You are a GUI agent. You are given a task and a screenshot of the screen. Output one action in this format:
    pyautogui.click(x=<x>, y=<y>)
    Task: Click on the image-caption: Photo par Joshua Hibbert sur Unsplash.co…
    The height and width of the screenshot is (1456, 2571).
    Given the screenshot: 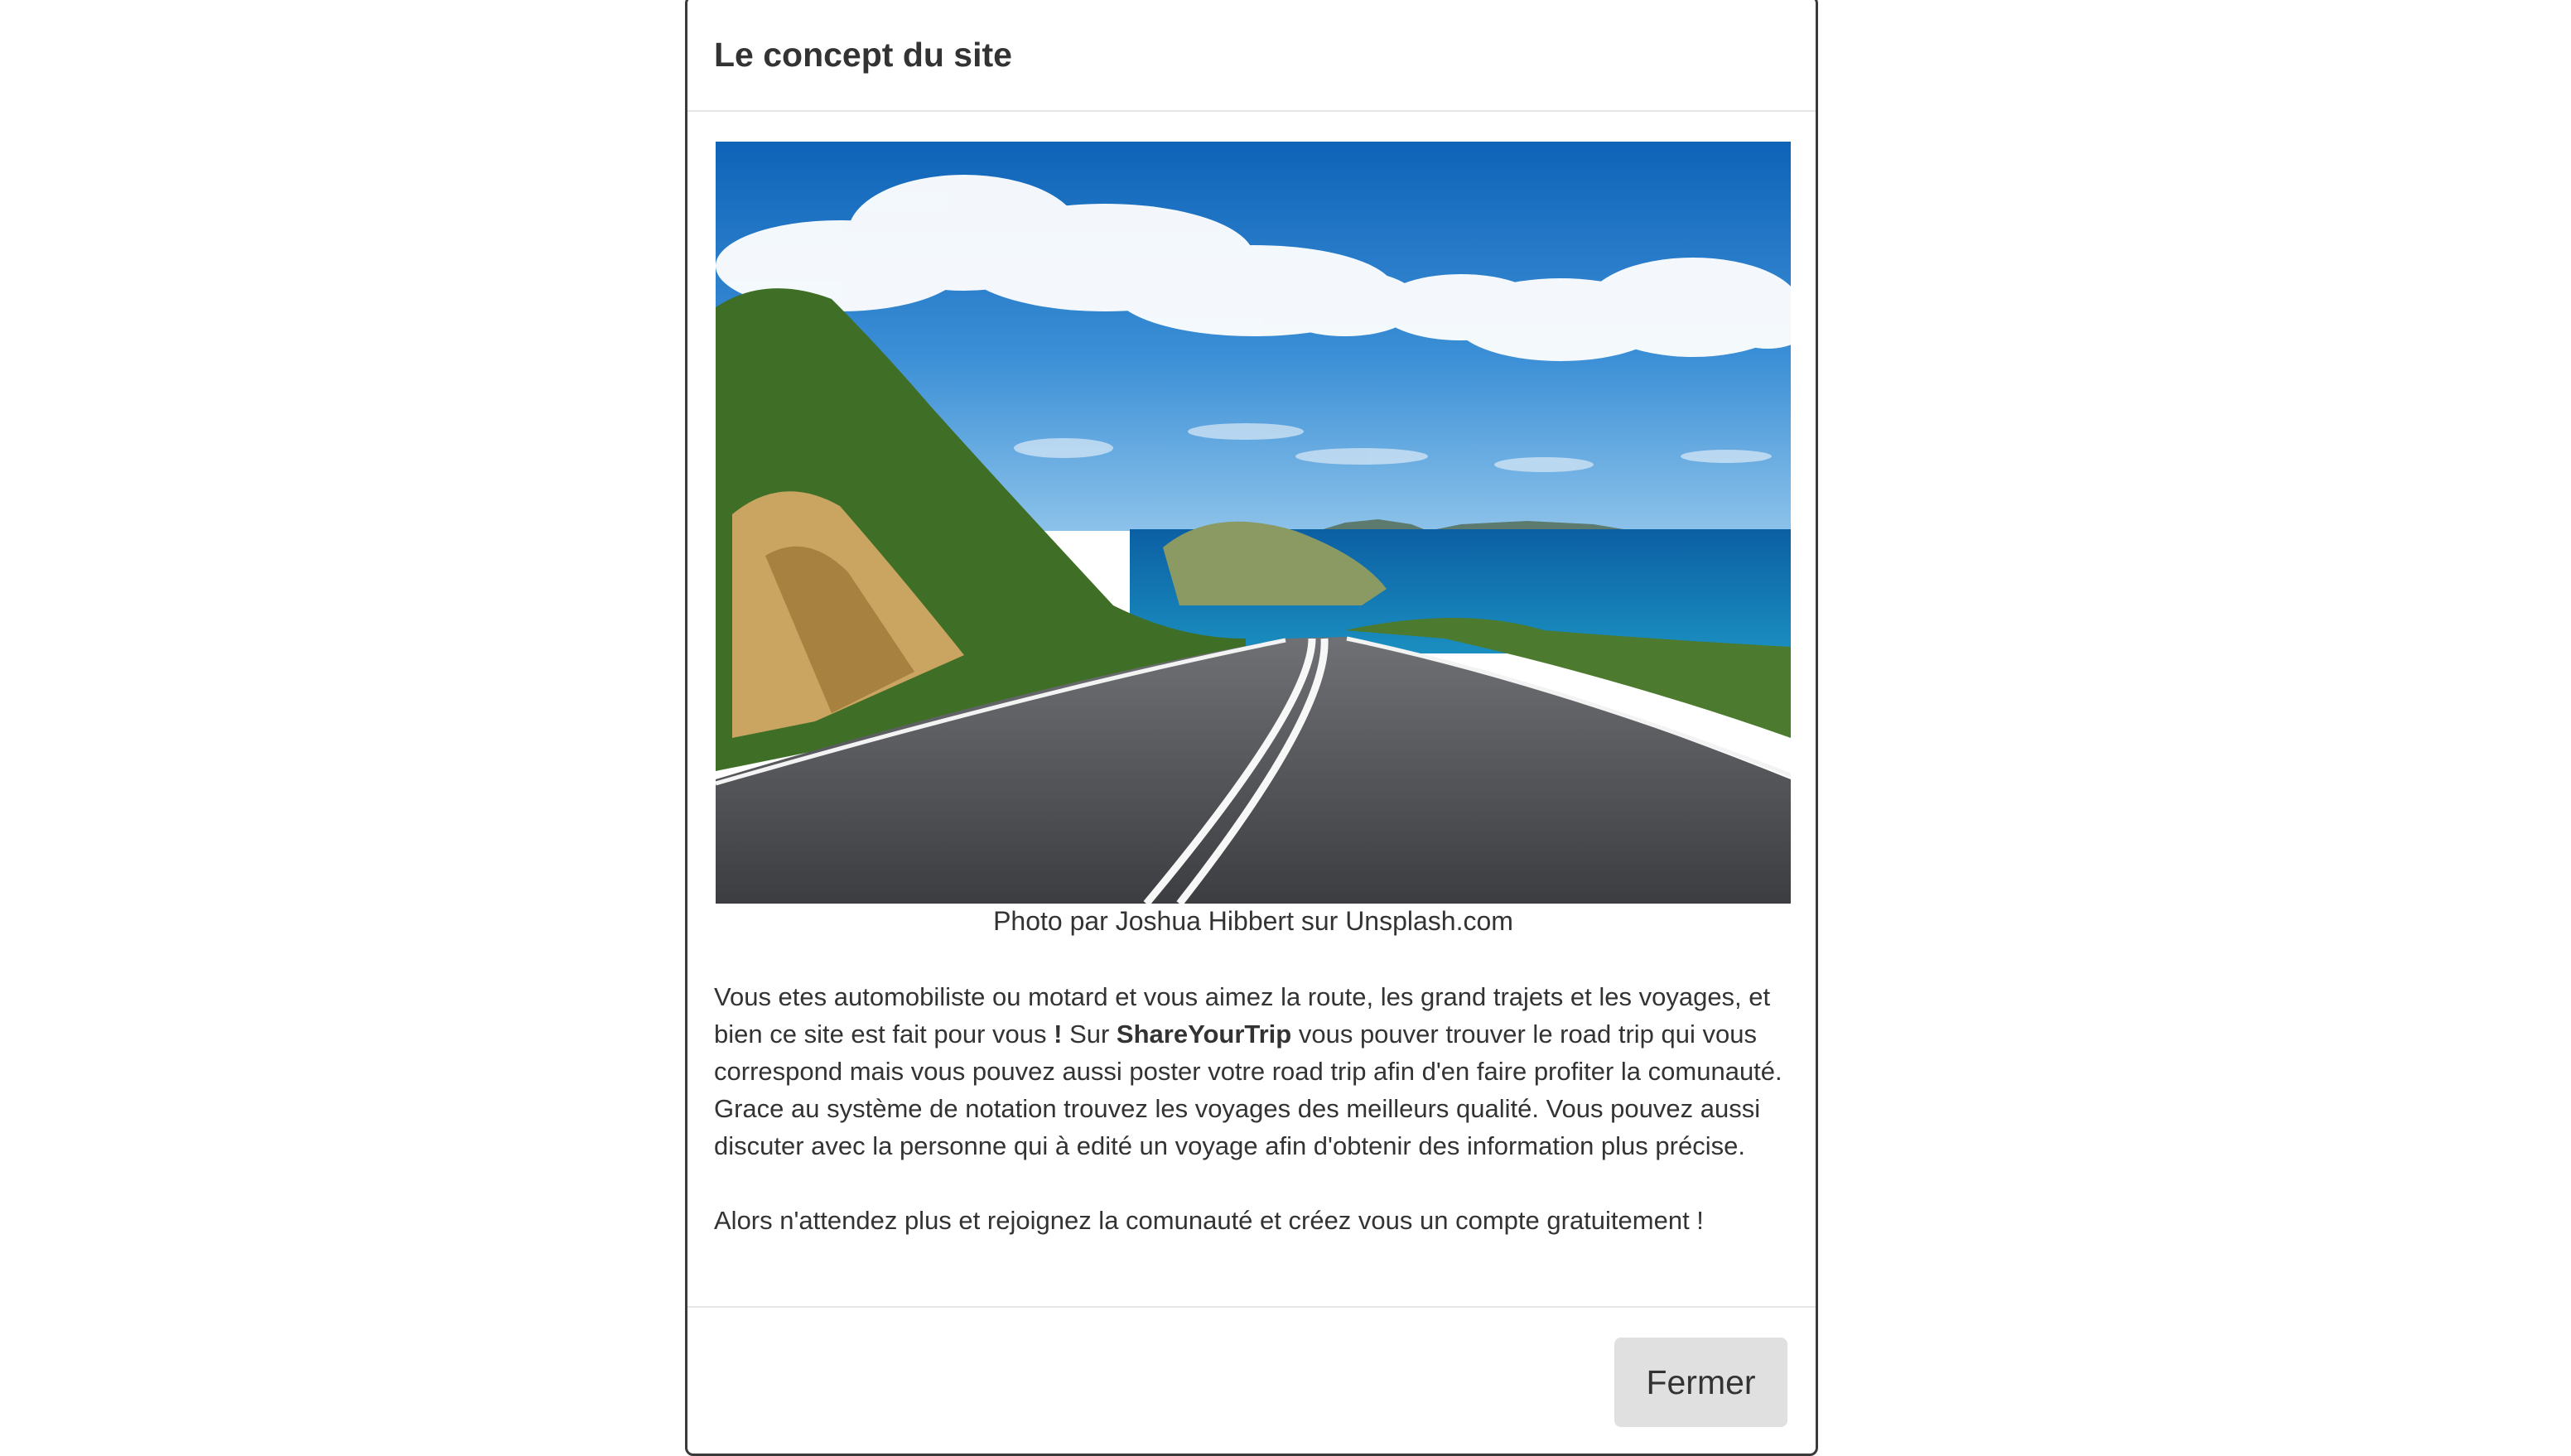 What is the action you would take?
    pyautogui.click(x=1253, y=921)
    